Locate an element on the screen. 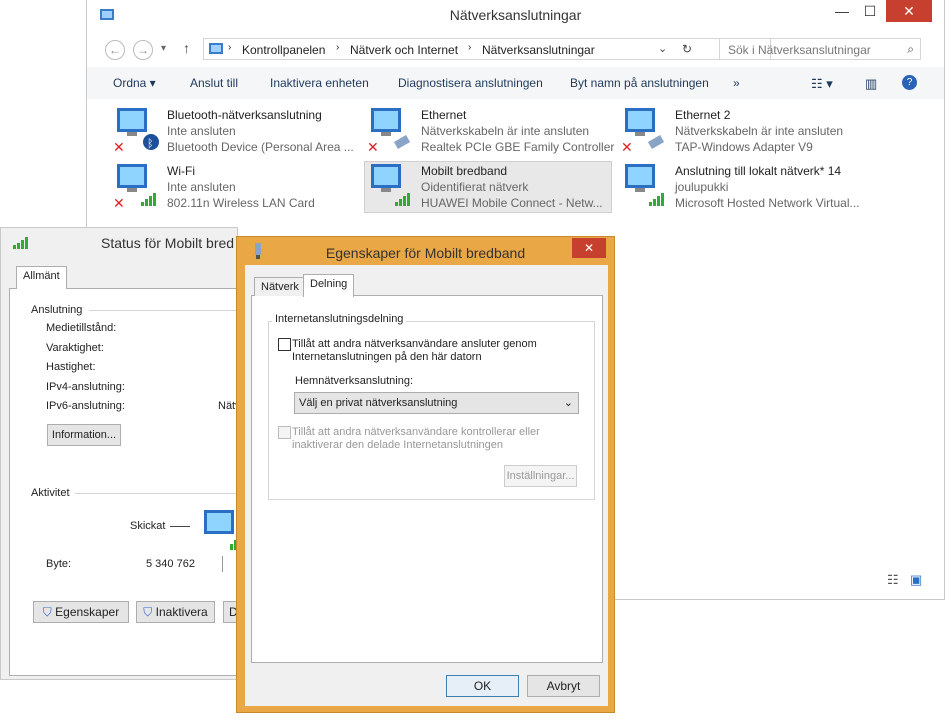 The width and height of the screenshot is (945, 720). connection-device: Realtek PCIe GBE Family Controller is located at coordinates (518, 147).